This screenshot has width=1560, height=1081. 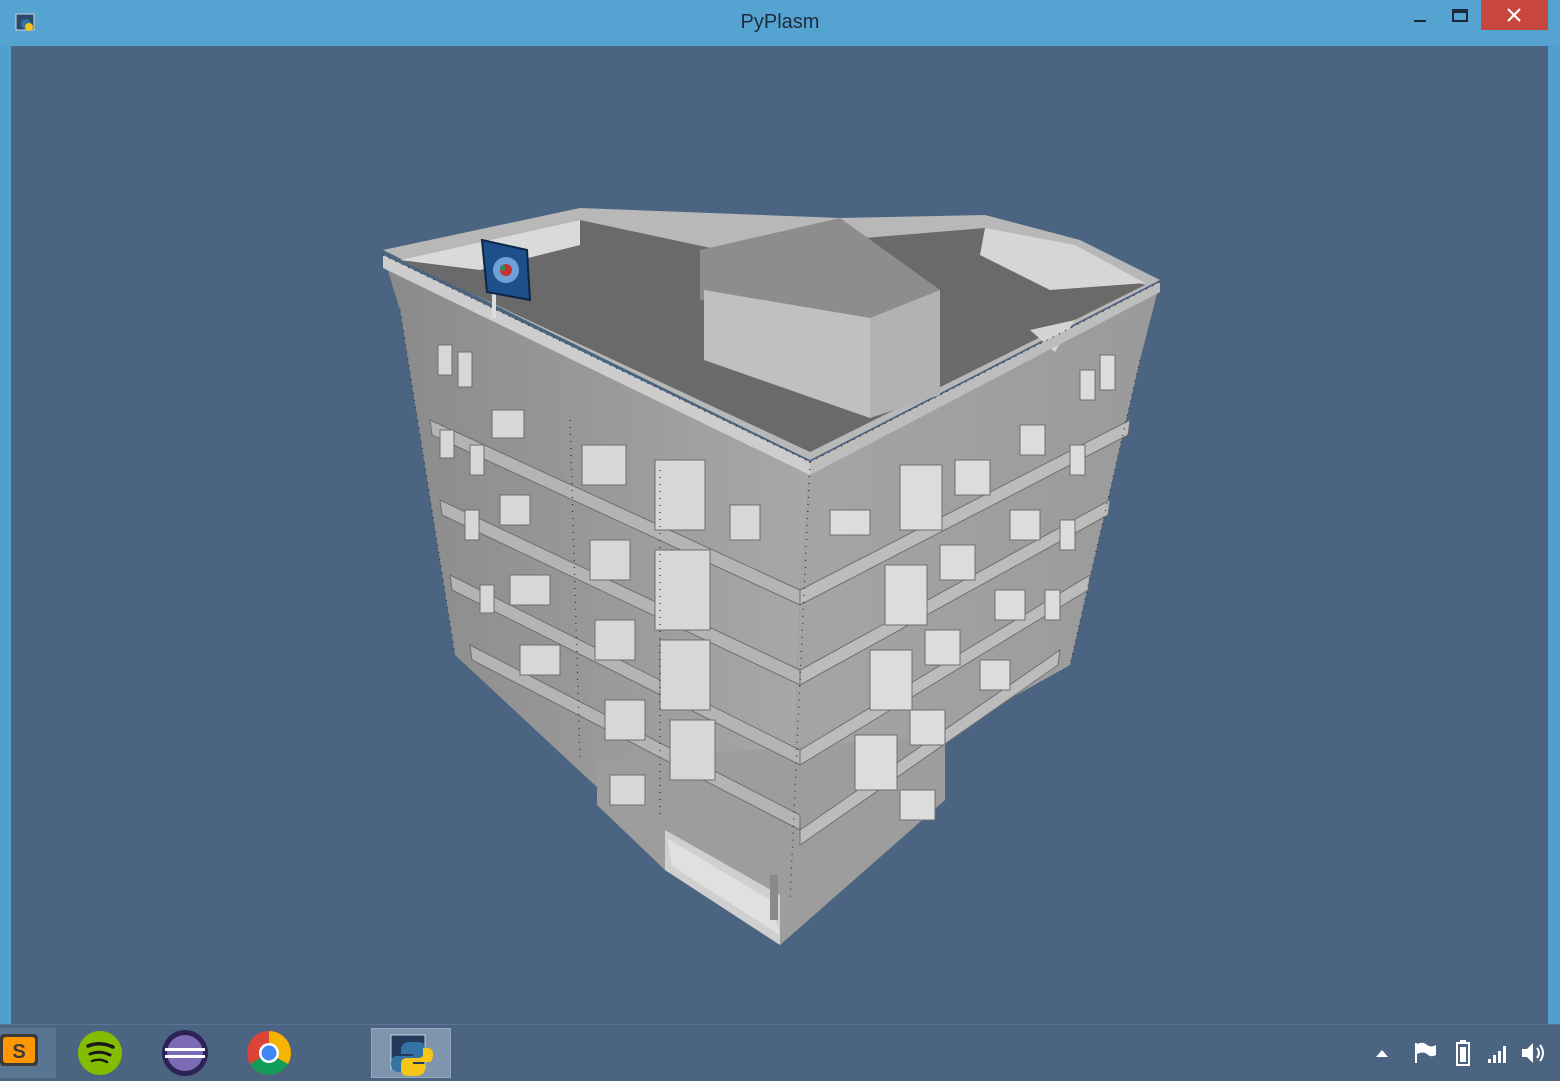 I want to click on title-bar: PyPlasm, so click(x=780, y=23).